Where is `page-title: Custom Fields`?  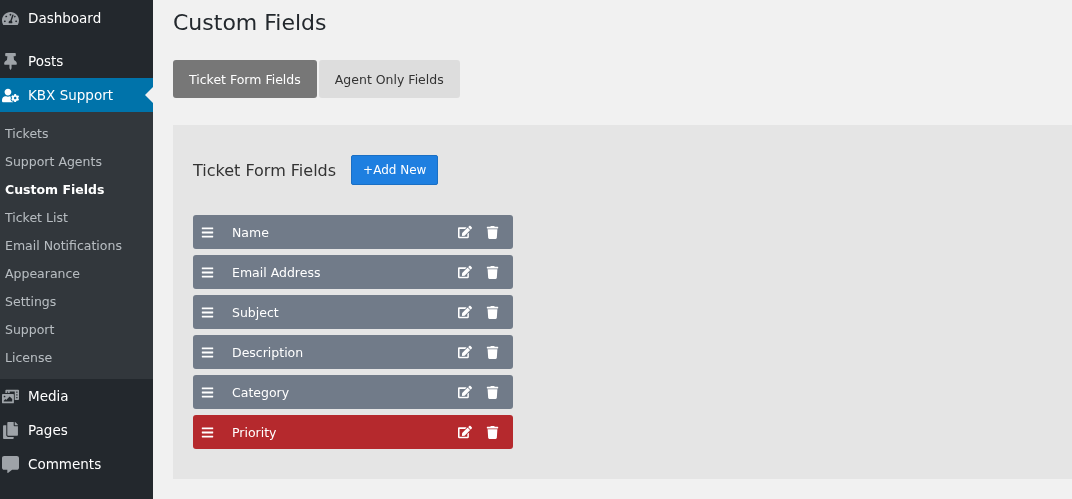 page-title: Custom Fields is located at coordinates (250, 23).